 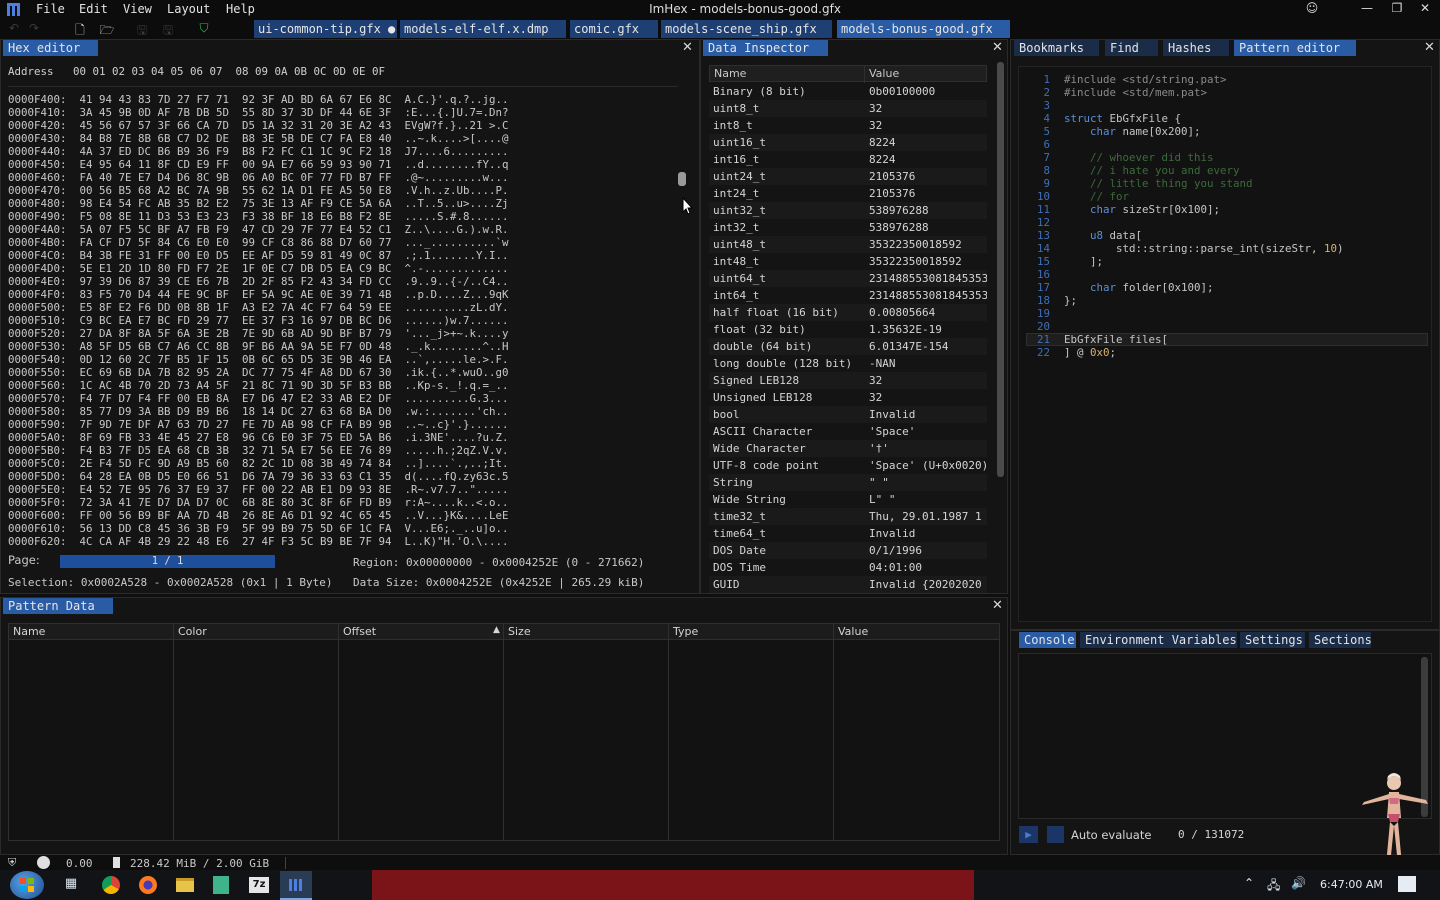 I want to click on inspector-row: int8_t 32, so click(x=848, y=125).